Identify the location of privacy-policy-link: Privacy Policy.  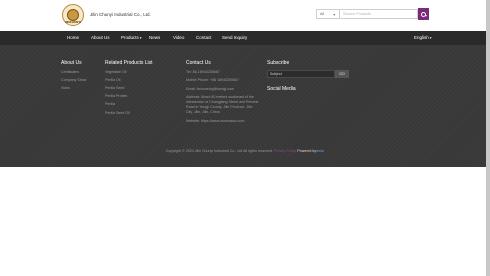
(285, 151).